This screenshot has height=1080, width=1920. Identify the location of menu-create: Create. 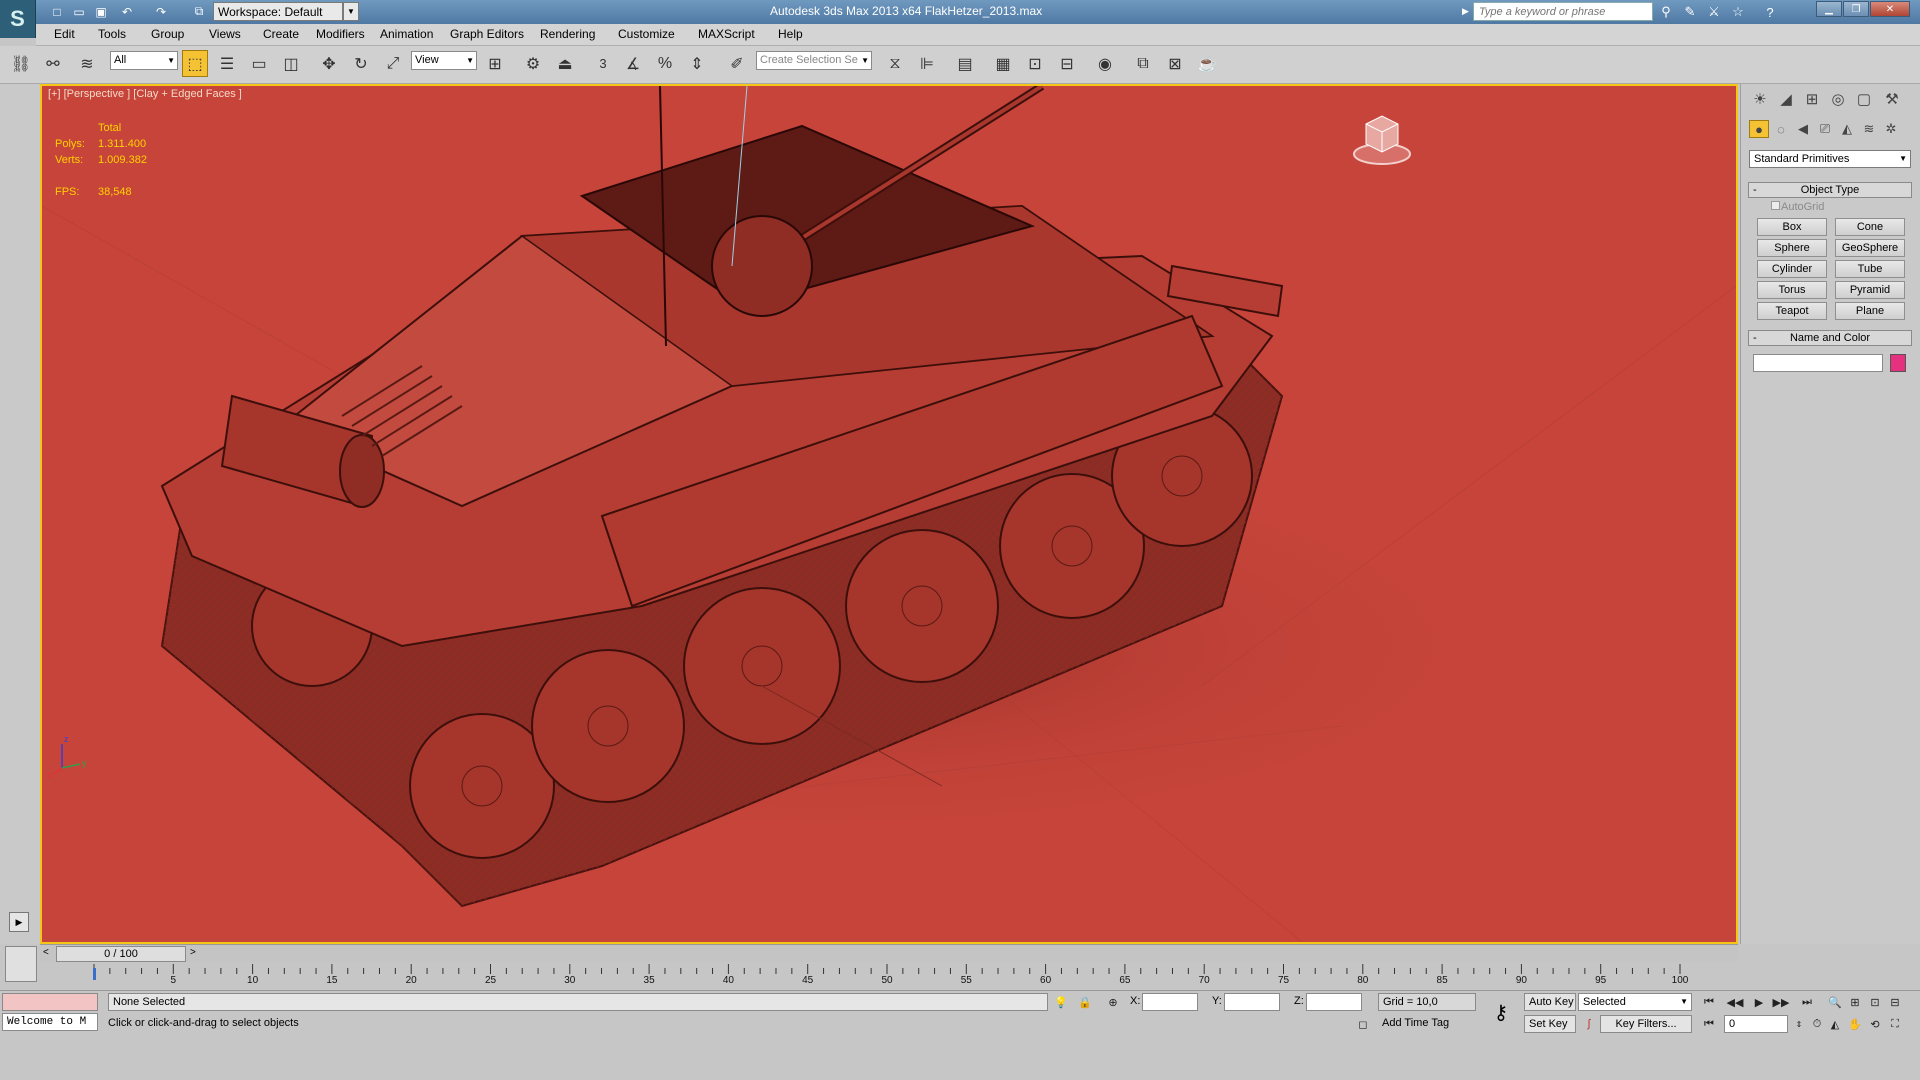
(281, 34).